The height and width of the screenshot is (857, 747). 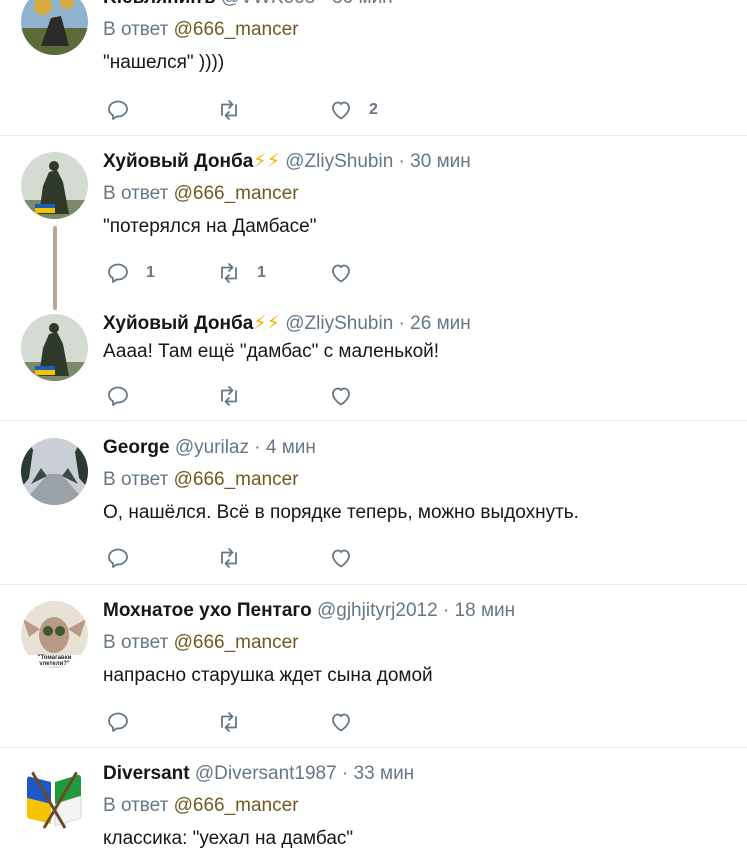 I want to click on retweet-button: 1, so click(x=241, y=273).